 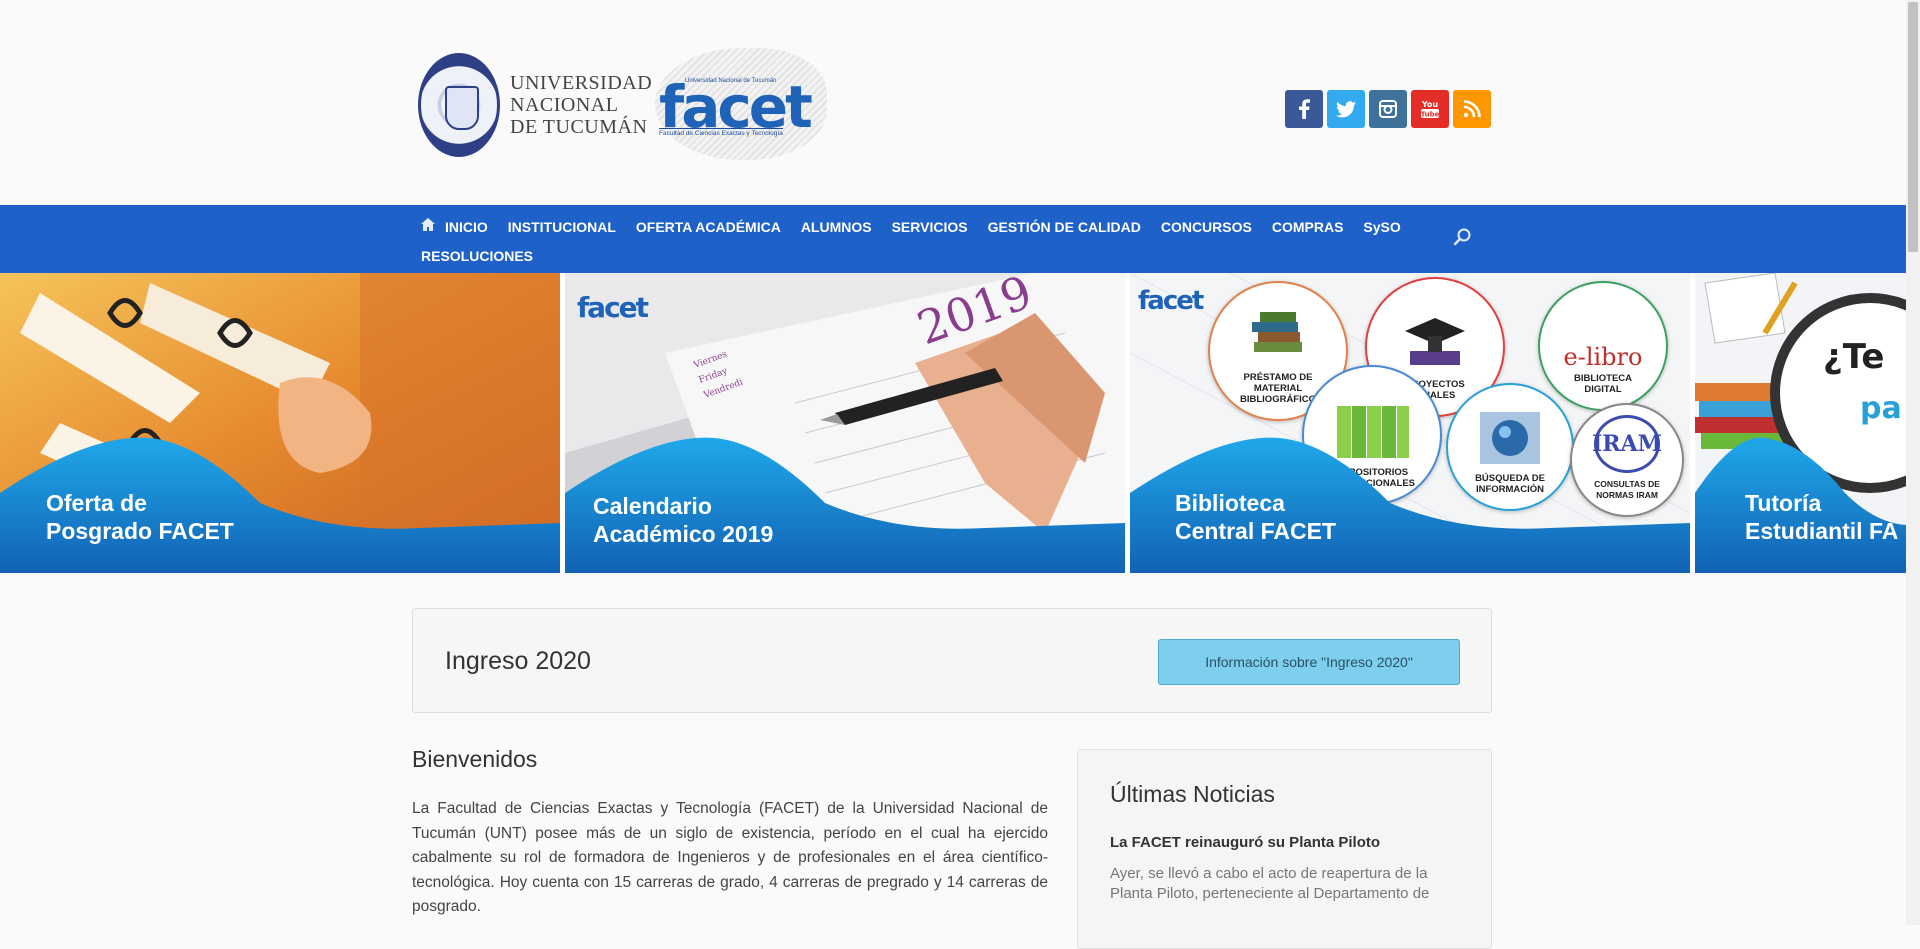 What do you see at coordinates (518, 661) in the screenshot?
I see `ingreso-title: Ingreso 2020` at bounding box center [518, 661].